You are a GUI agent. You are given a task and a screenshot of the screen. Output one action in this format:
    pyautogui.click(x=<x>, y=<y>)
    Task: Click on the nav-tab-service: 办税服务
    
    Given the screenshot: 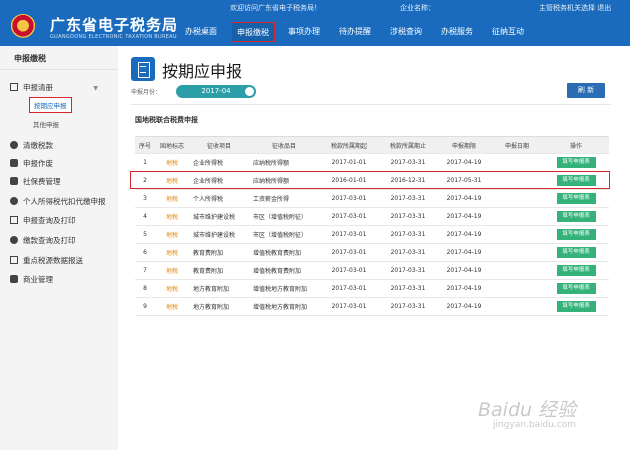 What is the action you would take?
    pyautogui.click(x=457, y=32)
    